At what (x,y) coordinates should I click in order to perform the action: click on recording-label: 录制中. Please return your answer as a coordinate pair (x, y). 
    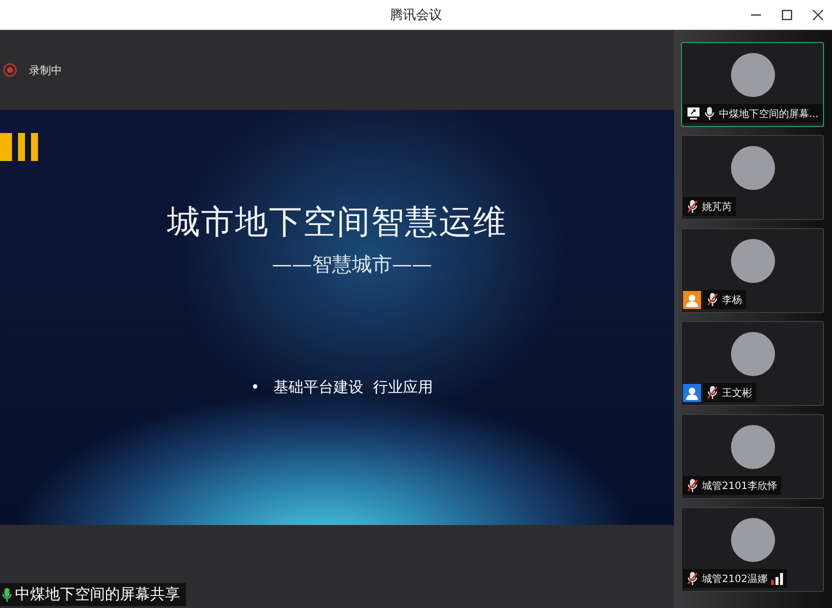
    Looking at the image, I should click on (45, 70).